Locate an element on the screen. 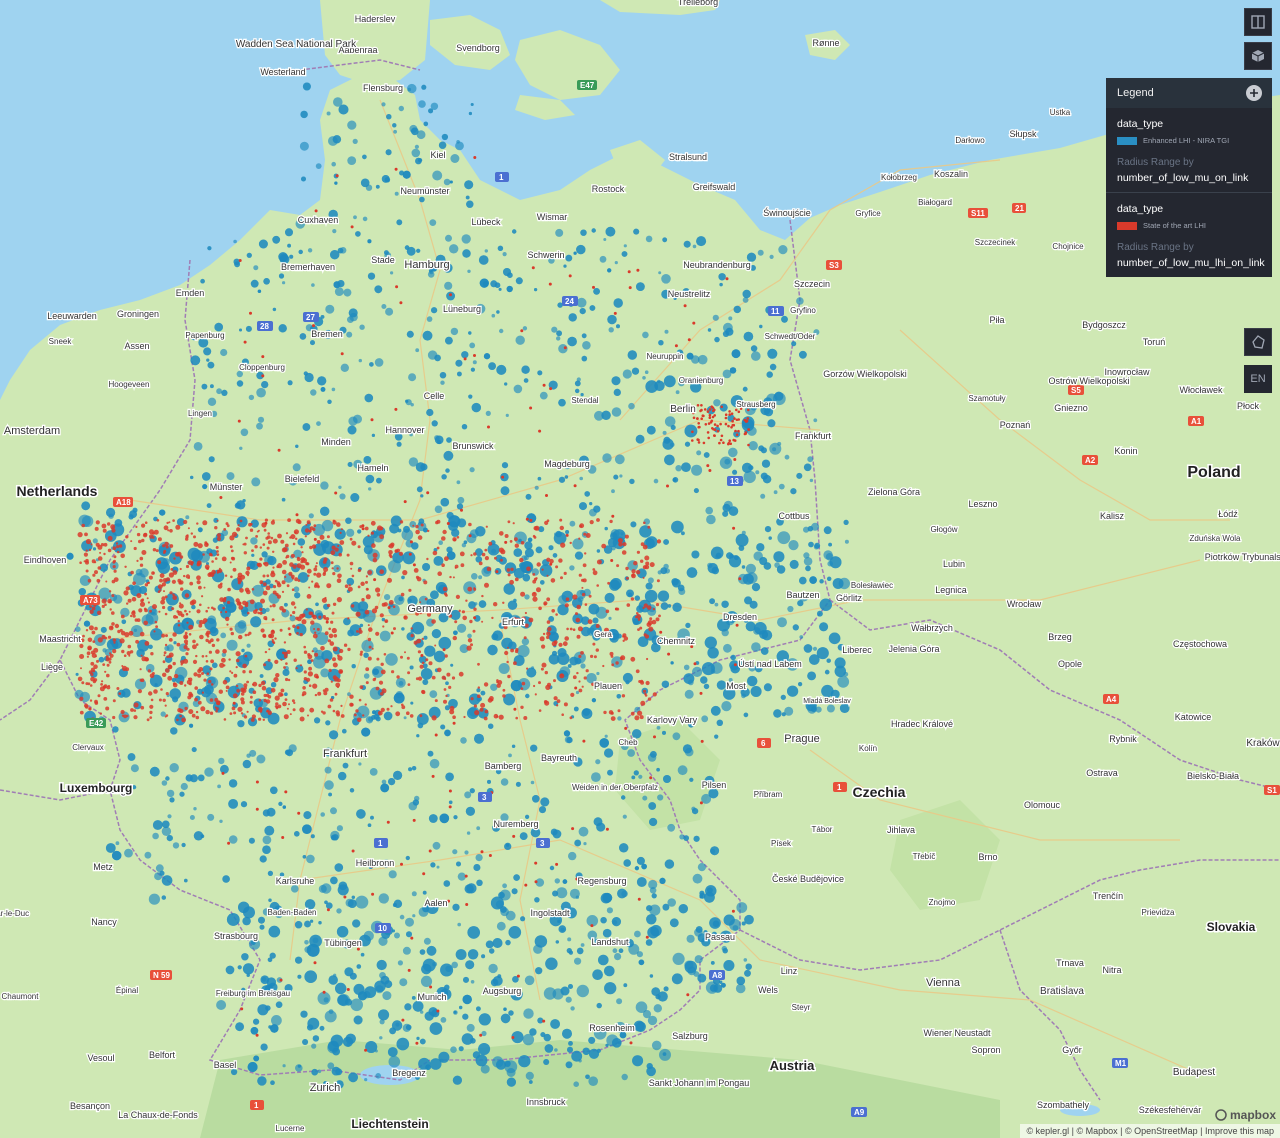 The height and width of the screenshot is (1138, 1280). city-label: Liège is located at coordinates (52, 667).